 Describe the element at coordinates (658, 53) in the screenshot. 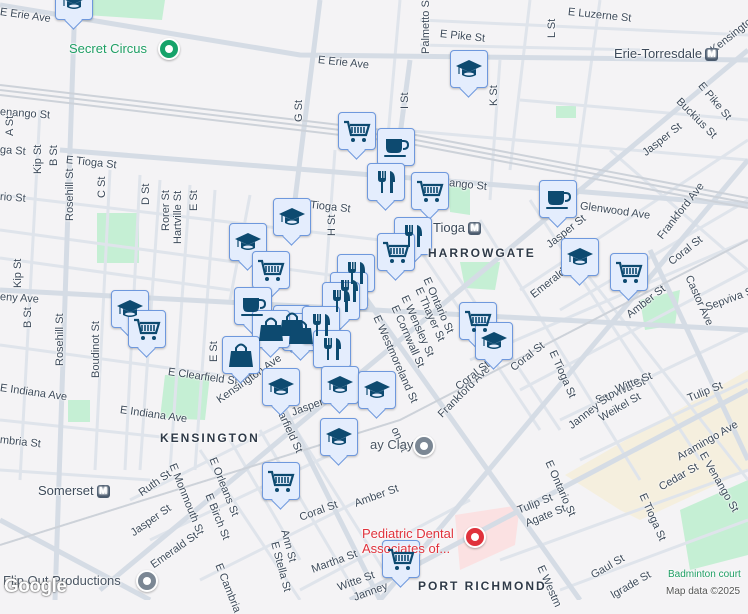

I see `station-name: Erie-Torresdale` at that location.